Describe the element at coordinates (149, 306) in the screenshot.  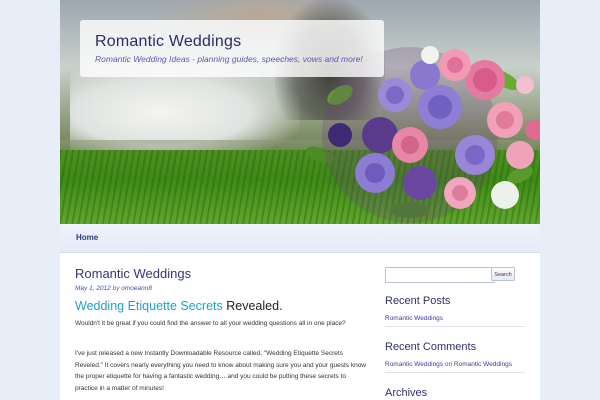
I see `subheading-link: Wedding Etiquette Secrets` at that location.